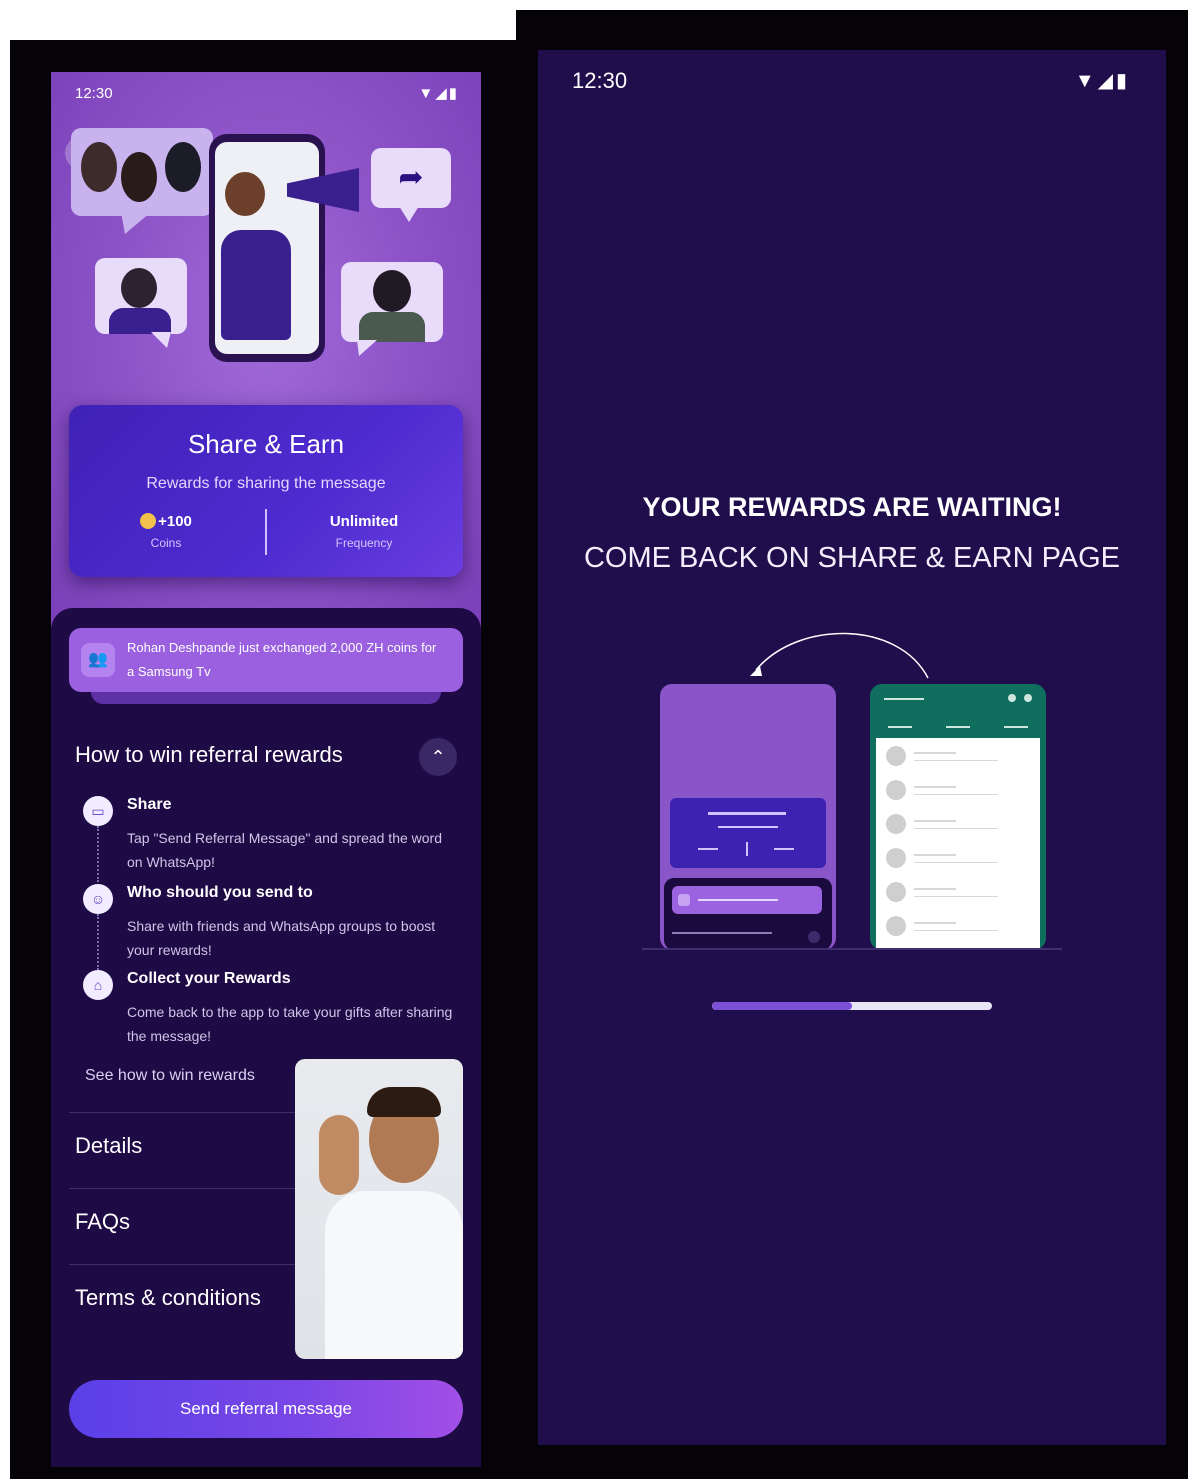 This screenshot has width=1188, height=1479. I want to click on message-icon: ▭, so click(98, 811).